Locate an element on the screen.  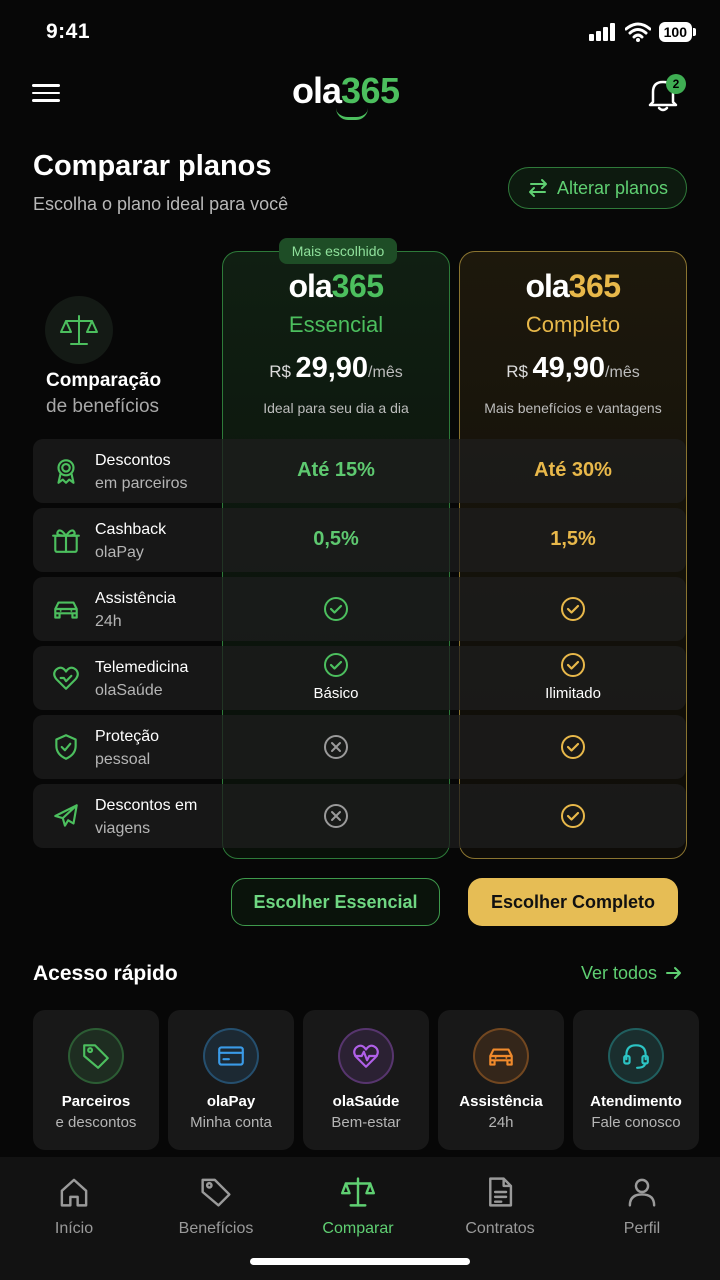
row-label: Descontos em parceiros is located at coordinates (141, 472).